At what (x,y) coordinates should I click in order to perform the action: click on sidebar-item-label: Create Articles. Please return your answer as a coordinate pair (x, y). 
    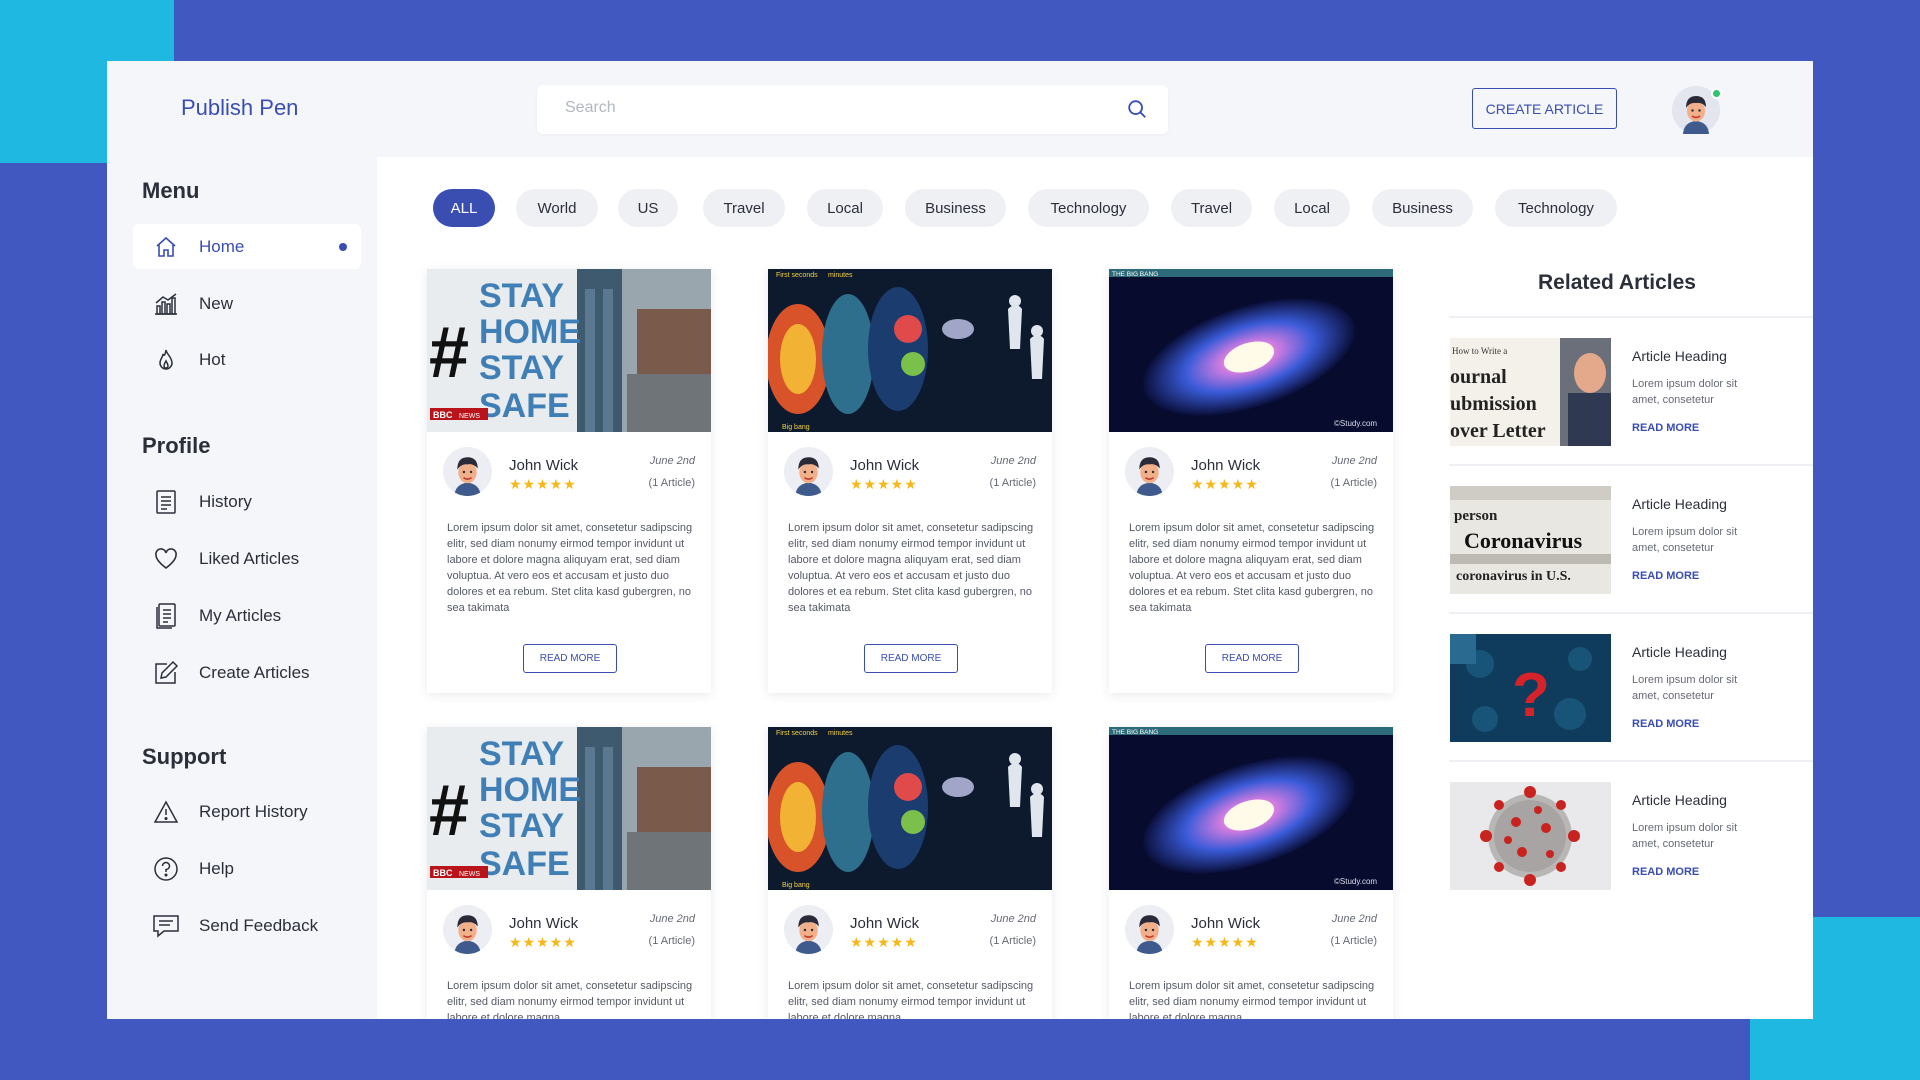
    Looking at the image, I should click on (254, 672).